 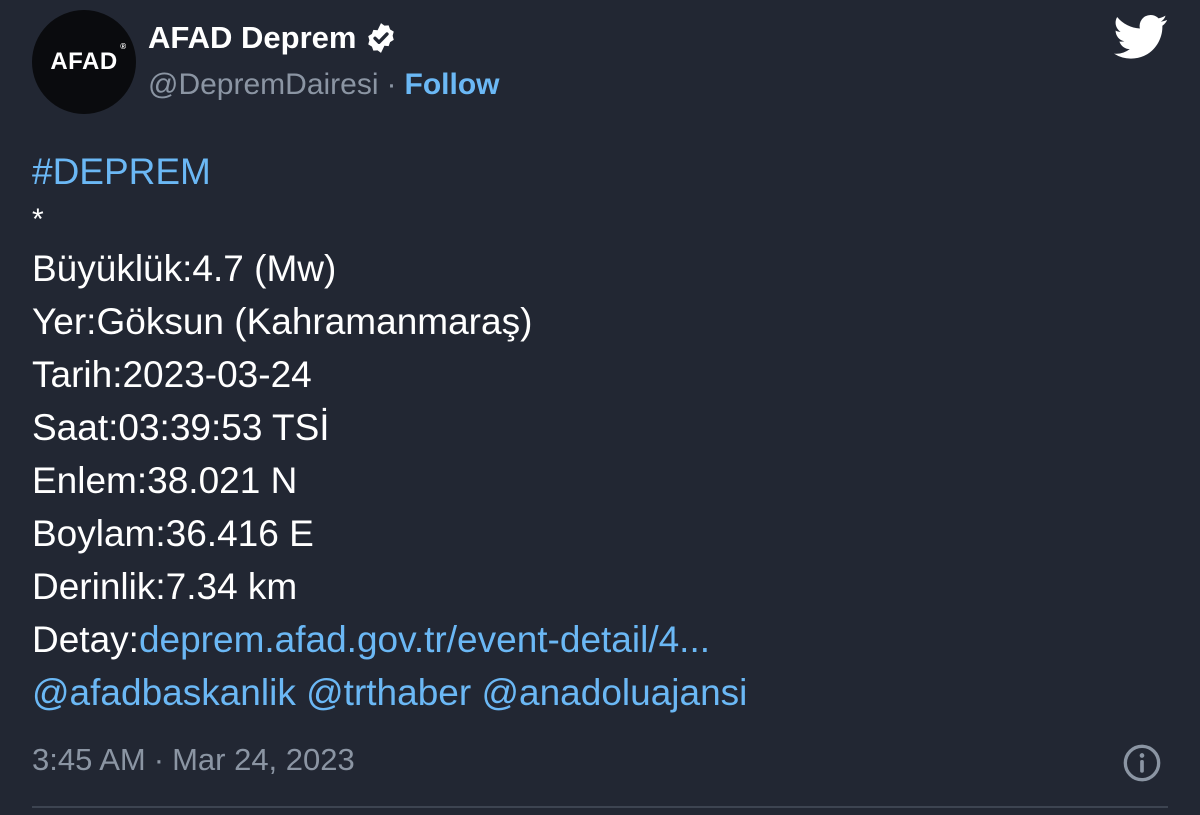 I want to click on author-name-row: AFAD Deprem, so click(x=273, y=38).